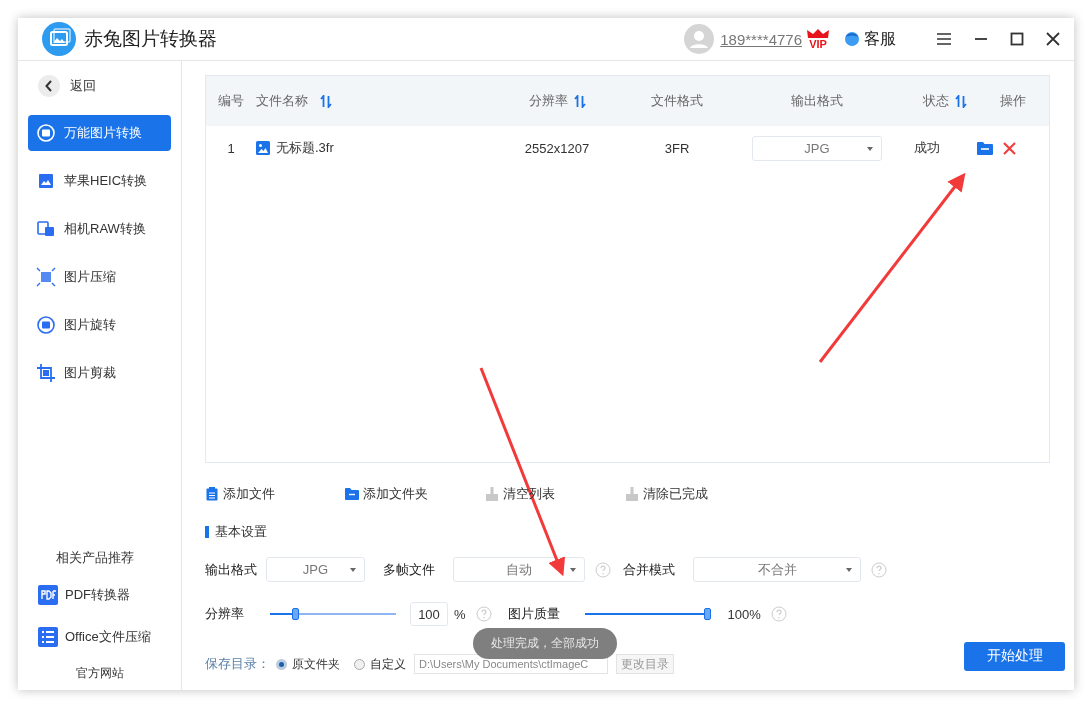 The width and height of the screenshot is (1092, 708). Describe the element at coordinates (557, 148) in the screenshot. I see `table-cell: 2552x1207` at that location.